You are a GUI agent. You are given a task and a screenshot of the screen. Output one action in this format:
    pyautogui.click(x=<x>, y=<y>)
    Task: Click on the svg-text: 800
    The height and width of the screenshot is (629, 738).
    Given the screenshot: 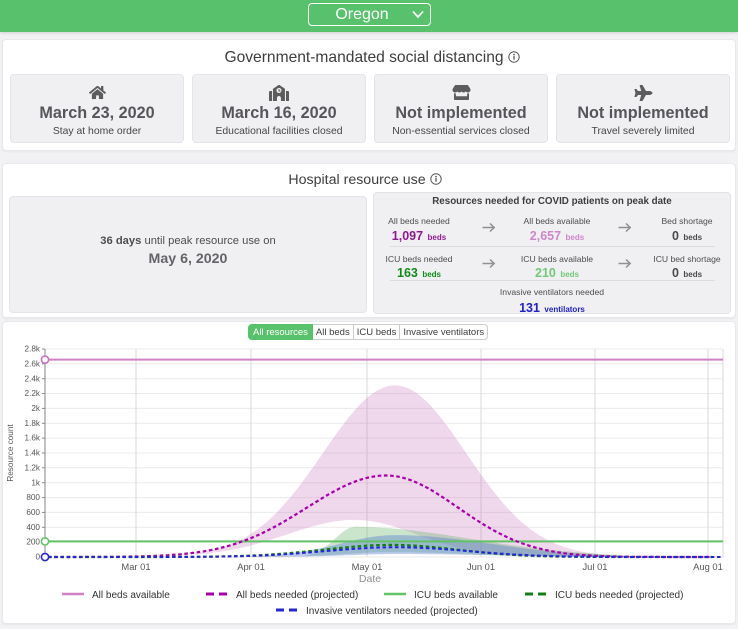 What is the action you would take?
    pyautogui.click(x=33, y=497)
    